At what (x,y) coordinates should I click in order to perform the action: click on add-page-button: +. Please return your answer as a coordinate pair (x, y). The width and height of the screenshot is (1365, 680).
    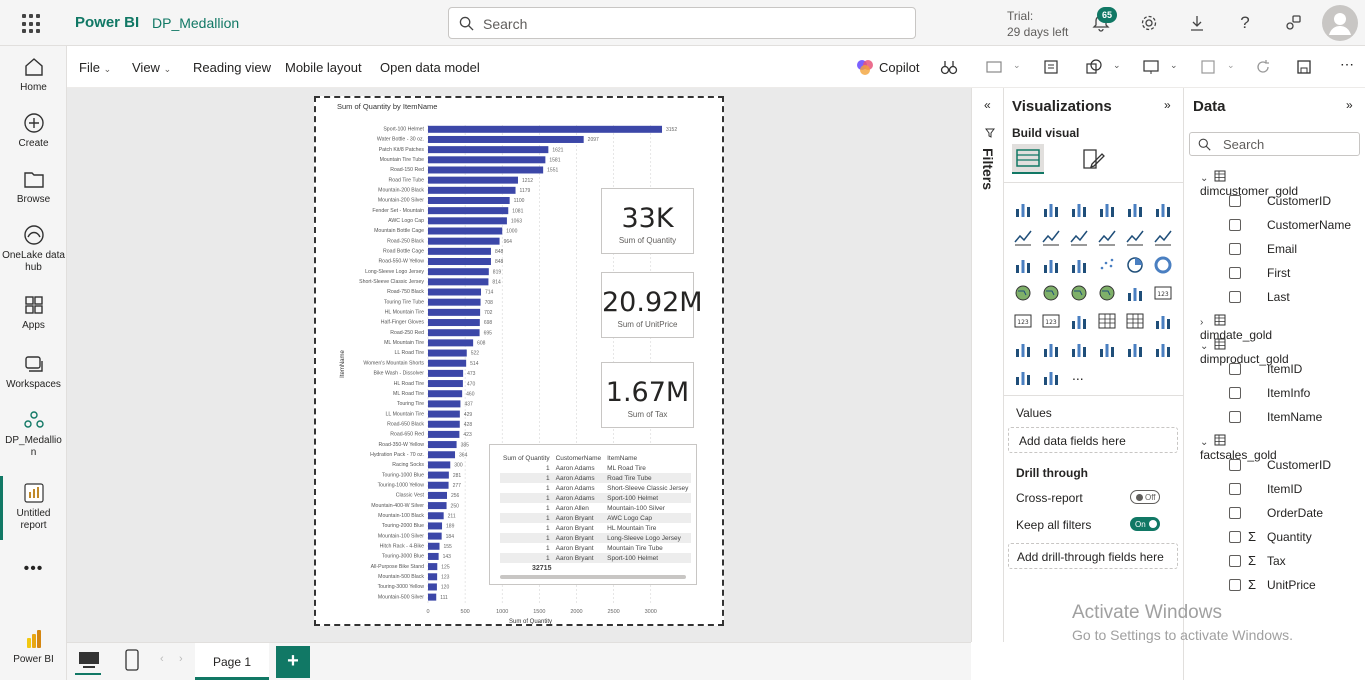
    Looking at the image, I should click on (293, 662).